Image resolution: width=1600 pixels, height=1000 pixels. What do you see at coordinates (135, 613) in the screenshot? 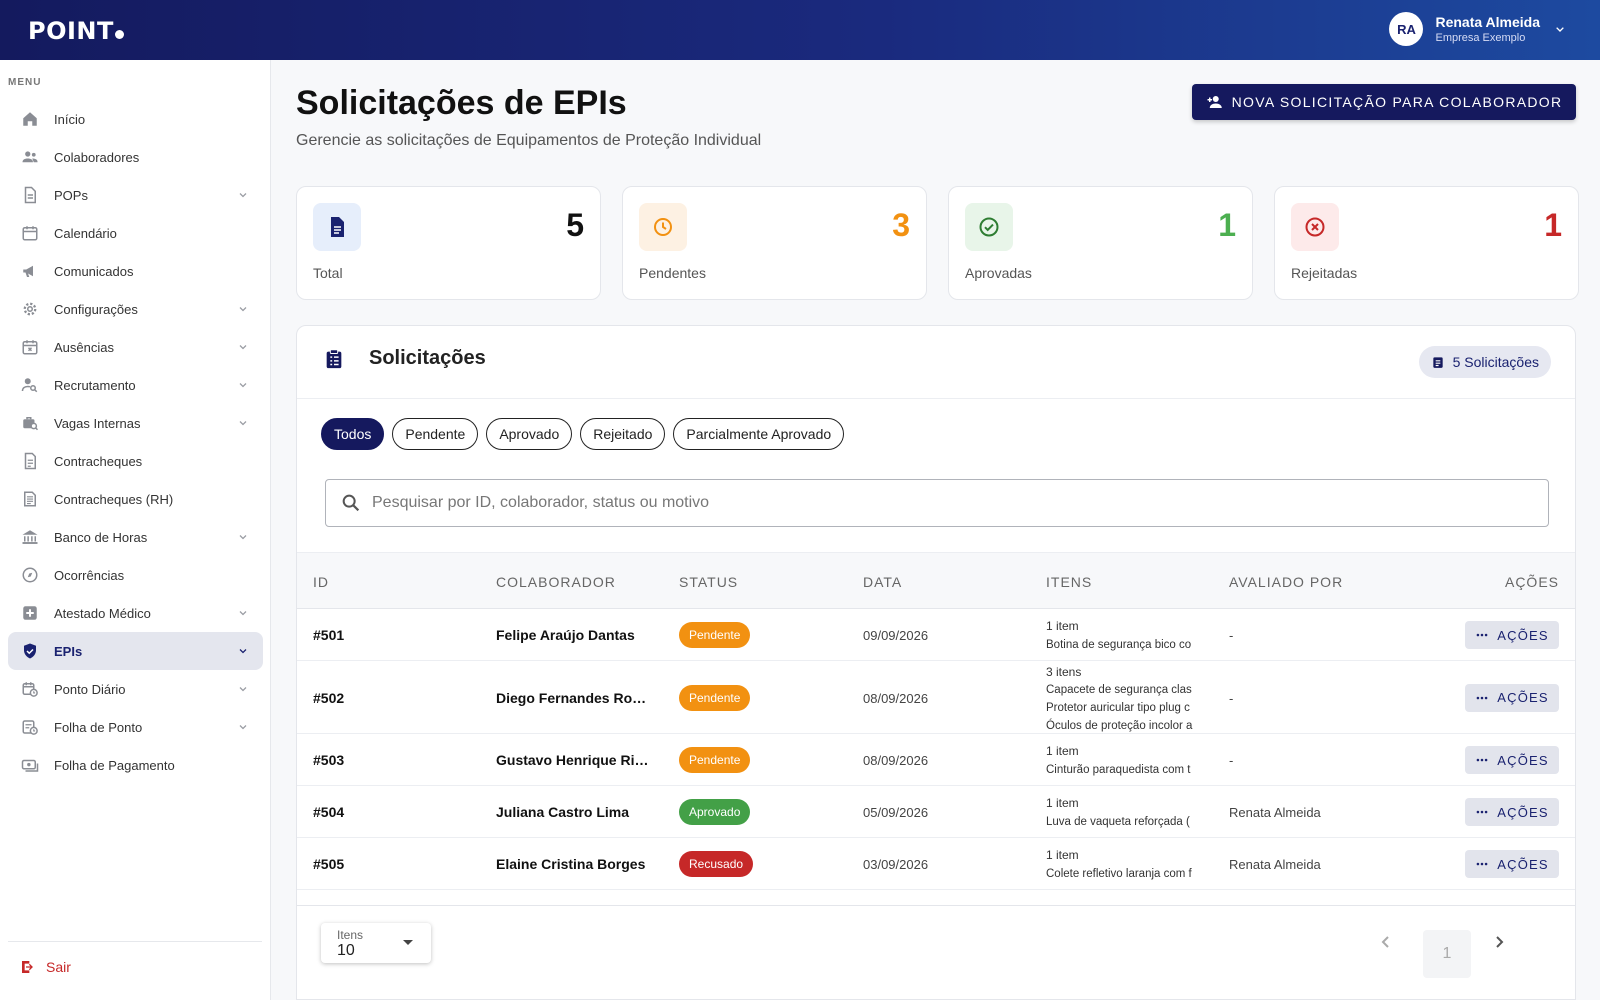
I see `sidebar-item-atestado-medico: Atestado Médico` at bounding box center [135, 613].